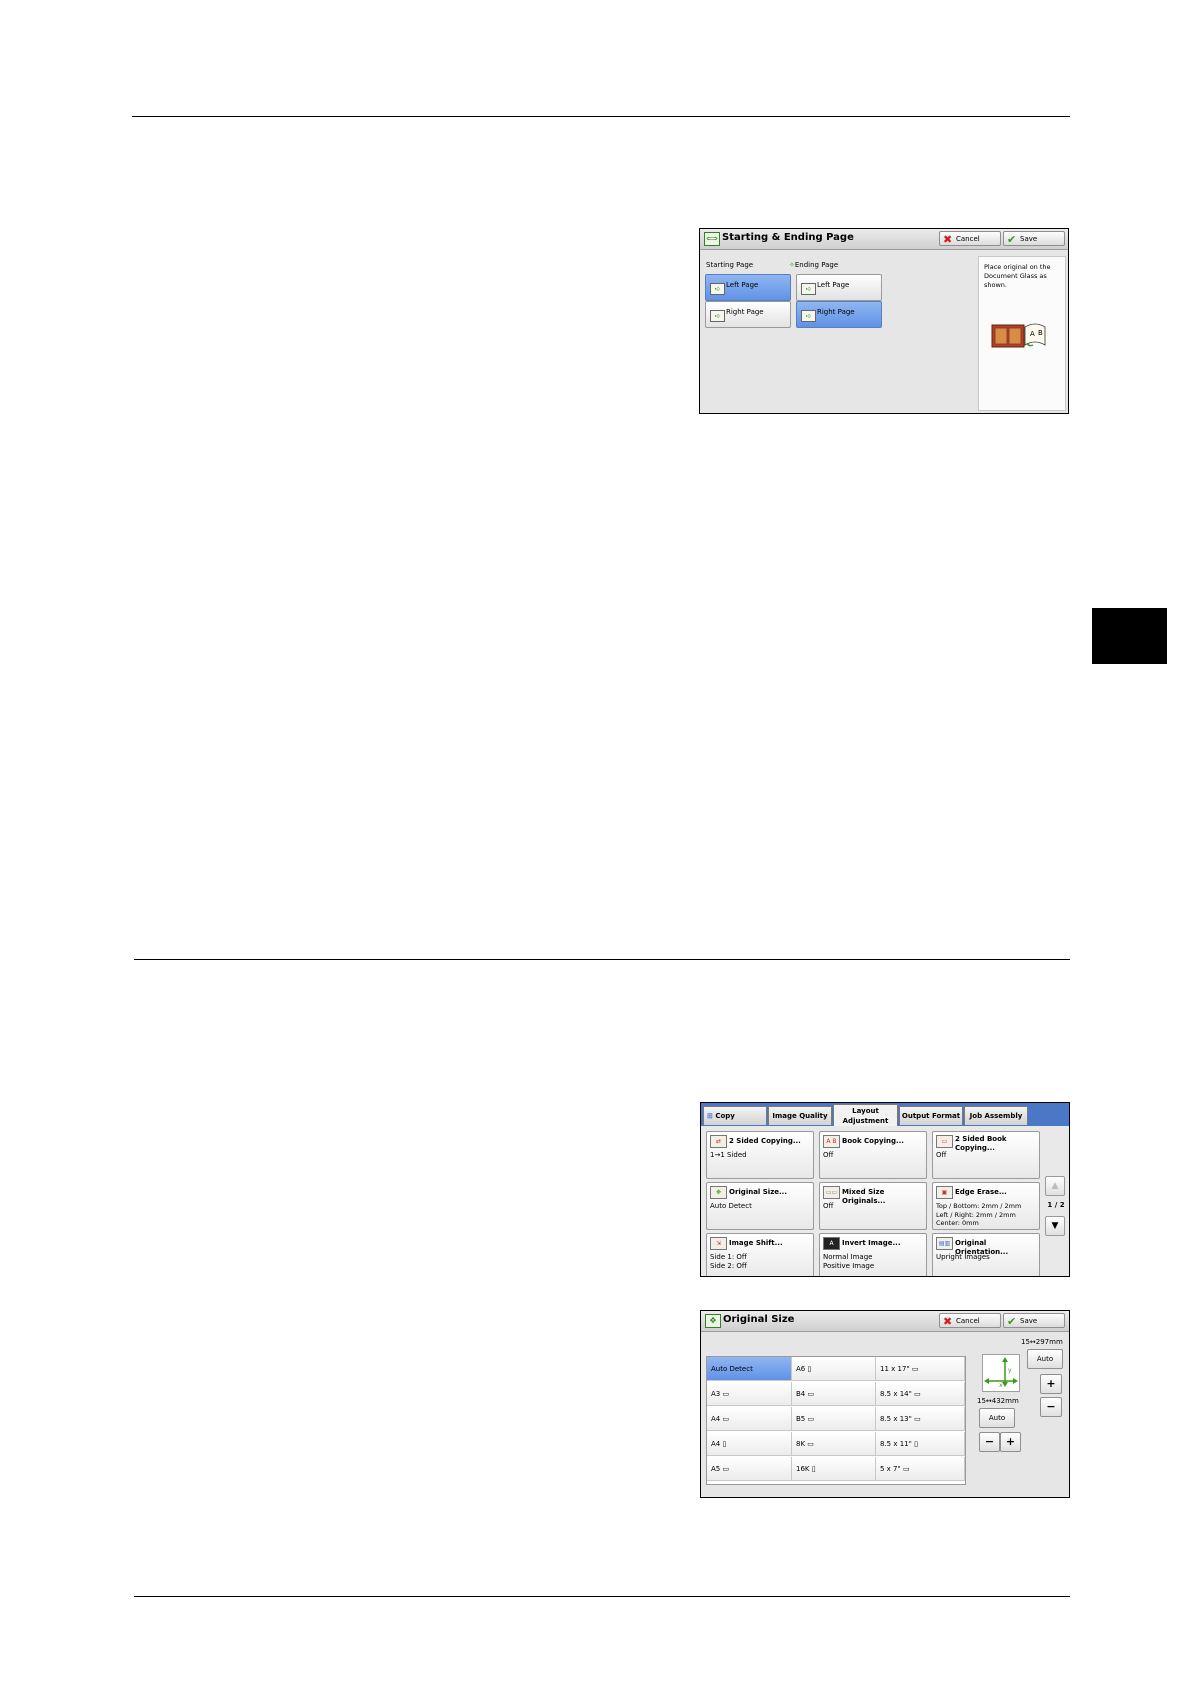  I want to click on x-auto-button: Auto, so click(997, 1418).